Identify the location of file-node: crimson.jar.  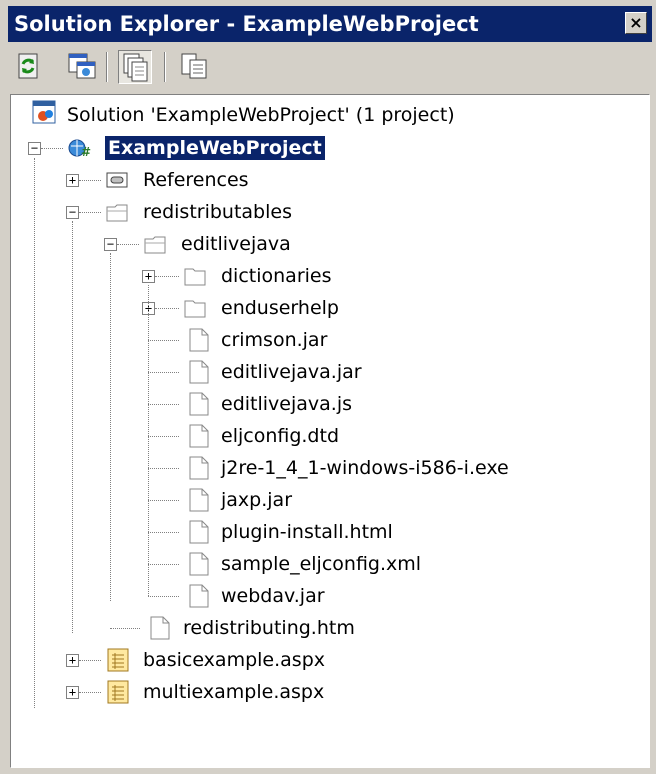
(274, 340).